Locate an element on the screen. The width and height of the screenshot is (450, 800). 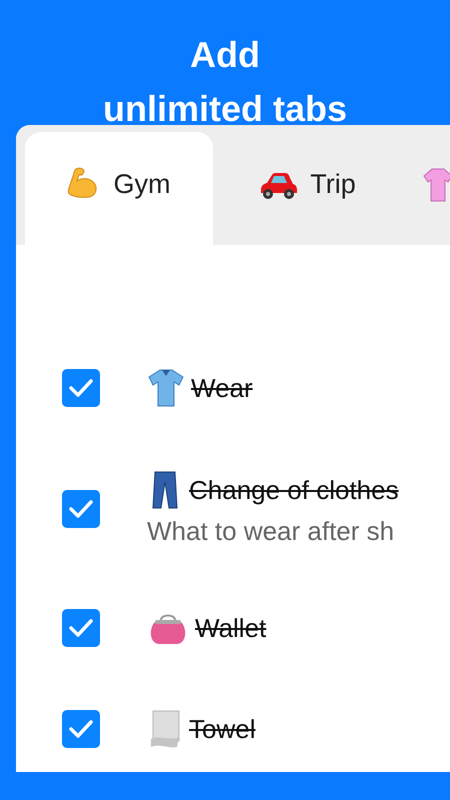
tab: Trip is located at coordinates (307, 188).